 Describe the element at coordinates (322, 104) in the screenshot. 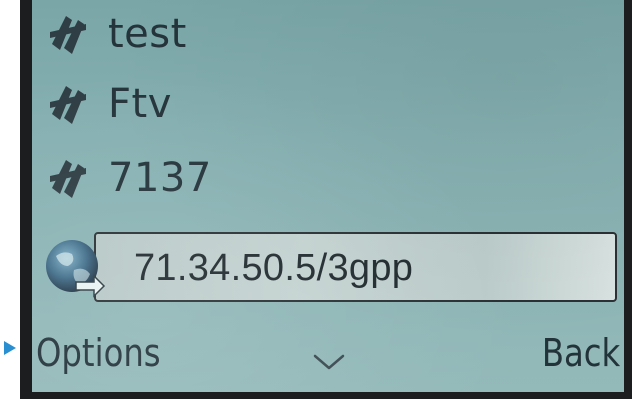

I see `bookmark-item-ftv: Ftv` at that location.